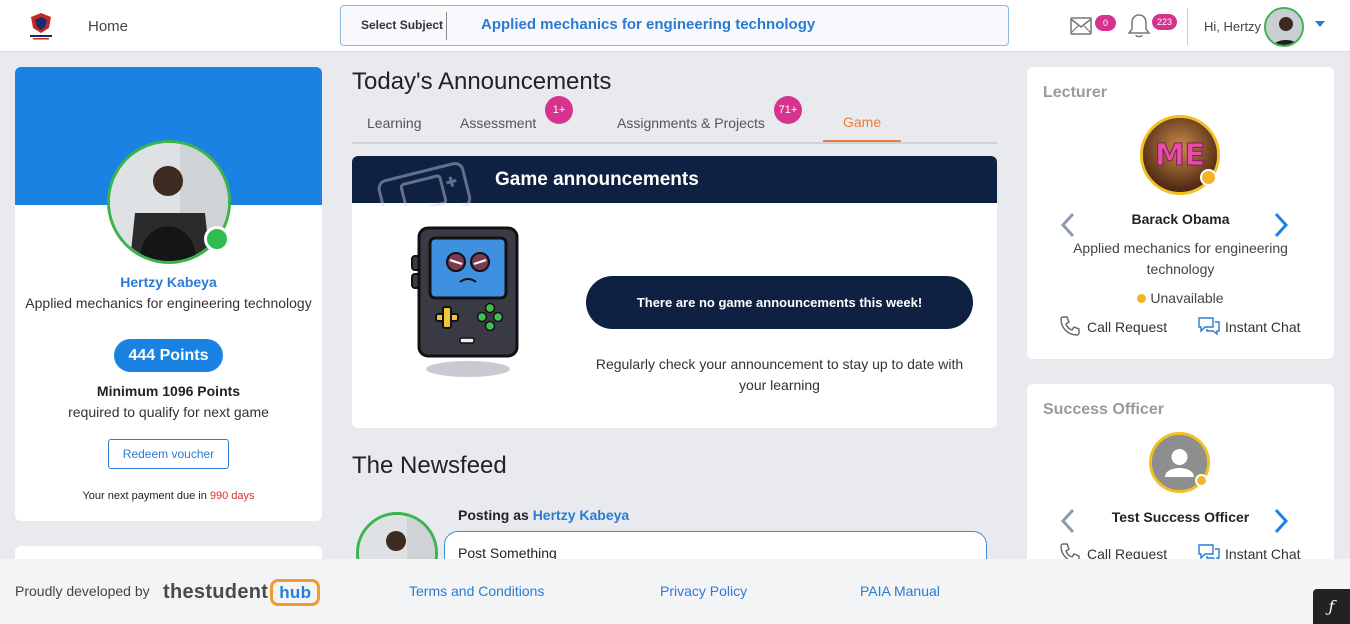  What do you see at coordinates (1320, 24) in the screenshot?
I see `user-menu-chevron-down-icon` at bounding box center [1320, 24].